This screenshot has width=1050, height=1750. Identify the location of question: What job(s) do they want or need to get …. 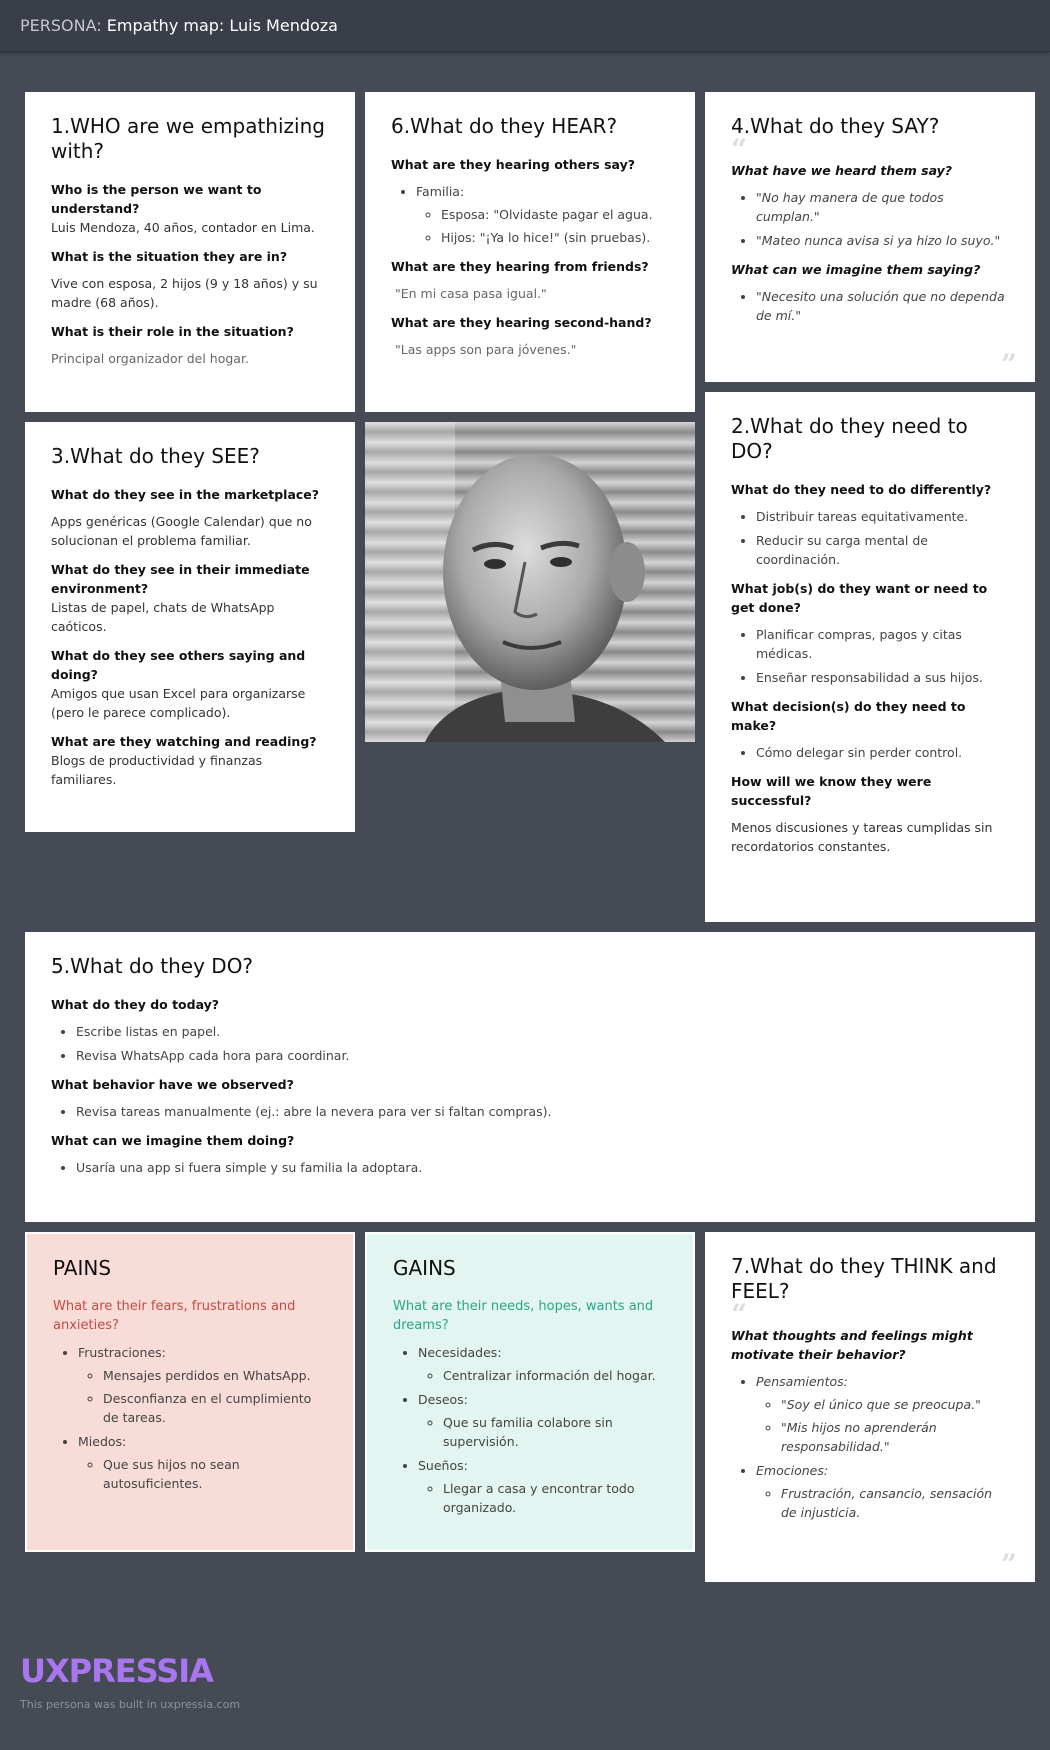
(859, 598).